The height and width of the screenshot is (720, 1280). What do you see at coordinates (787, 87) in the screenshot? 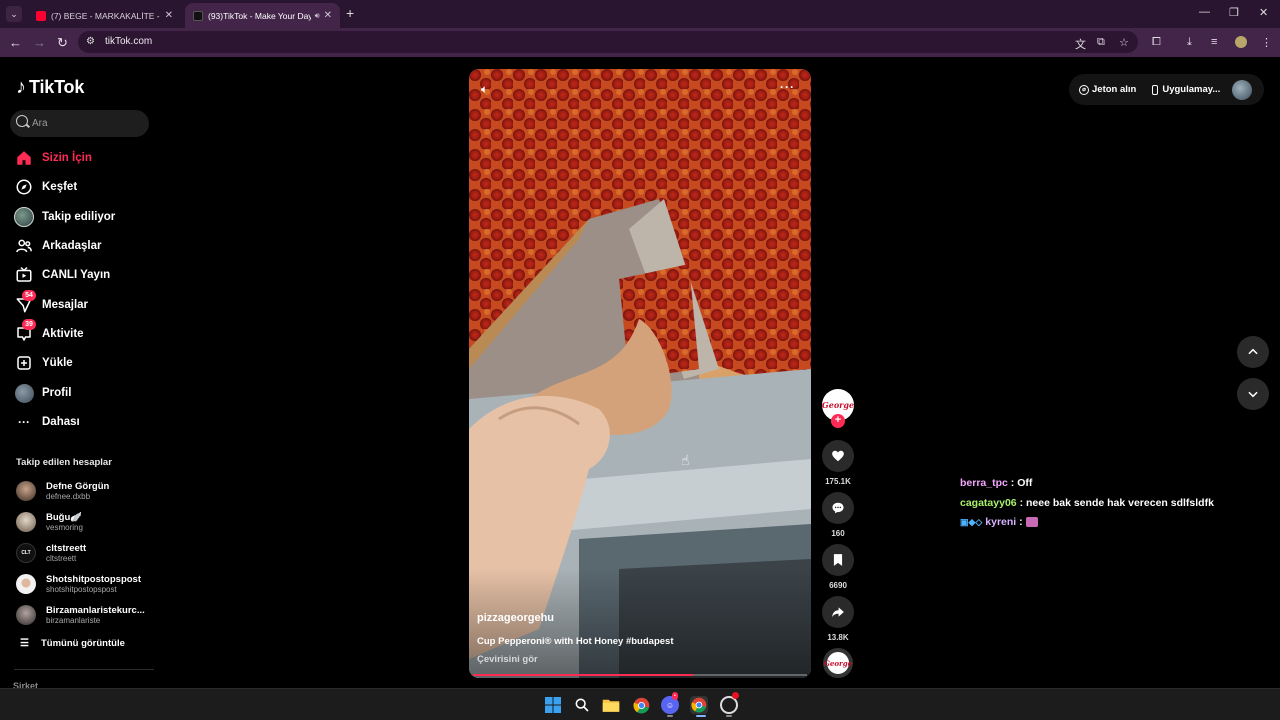
I see `more-options-icon: ···` at bounding box center [787, 87].